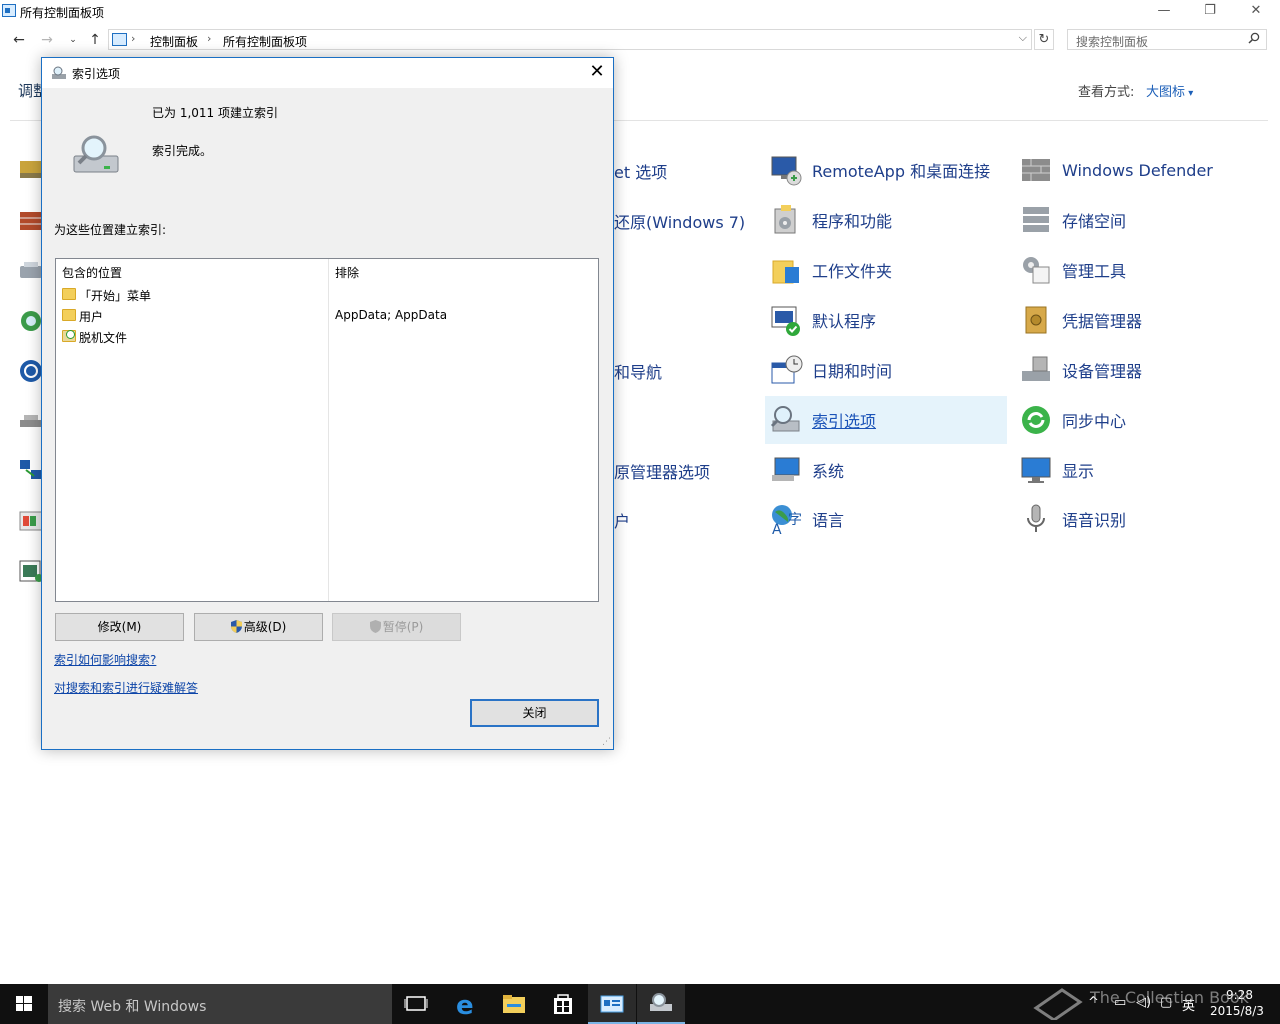  I want to click on cp-item-label: 同步中心, so click(1094, 421).